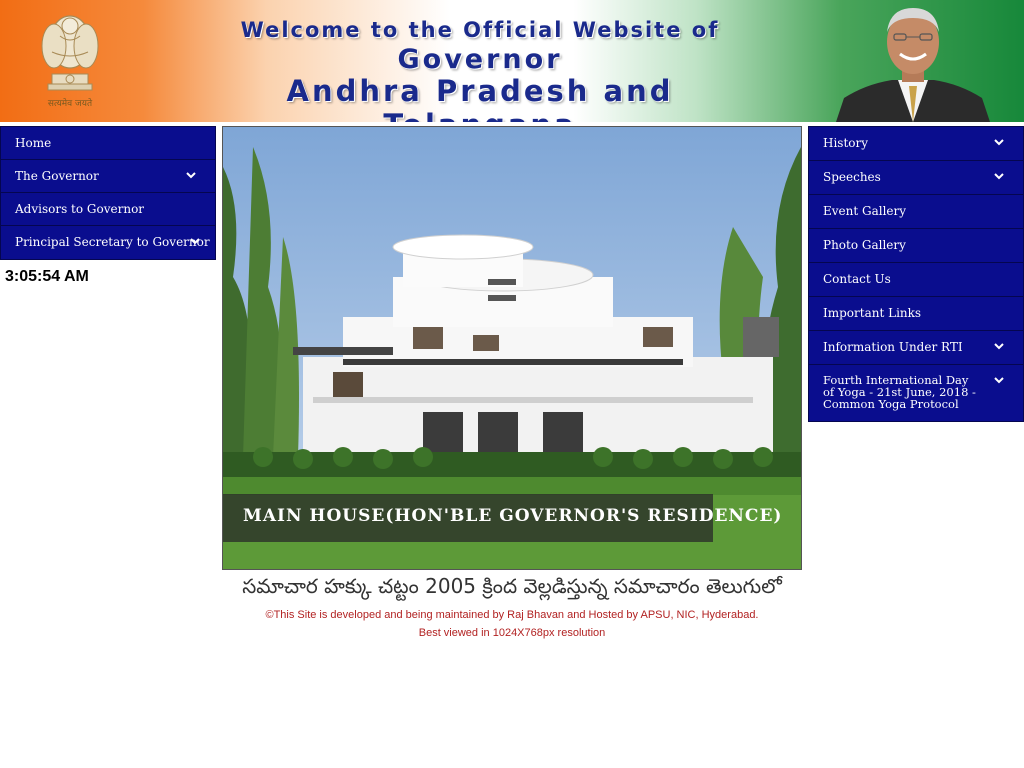  Describe the element at coordinates (70, 62) in the screenshot. I see `national-emblem-icon: सत्यमेव जयते` at that location.